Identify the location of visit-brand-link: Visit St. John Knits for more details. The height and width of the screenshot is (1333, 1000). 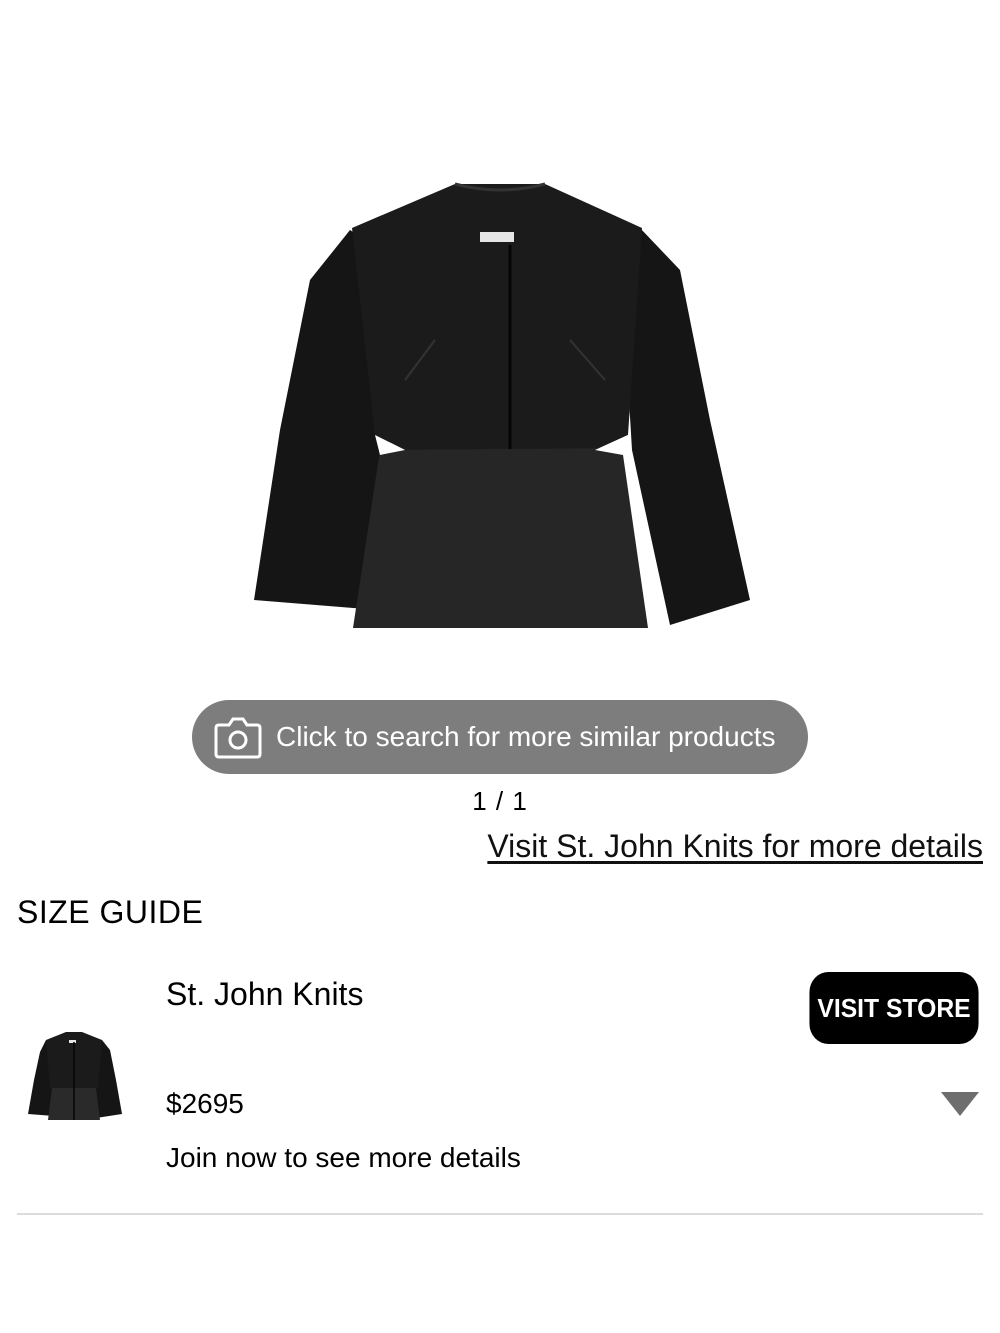
(735, 846).